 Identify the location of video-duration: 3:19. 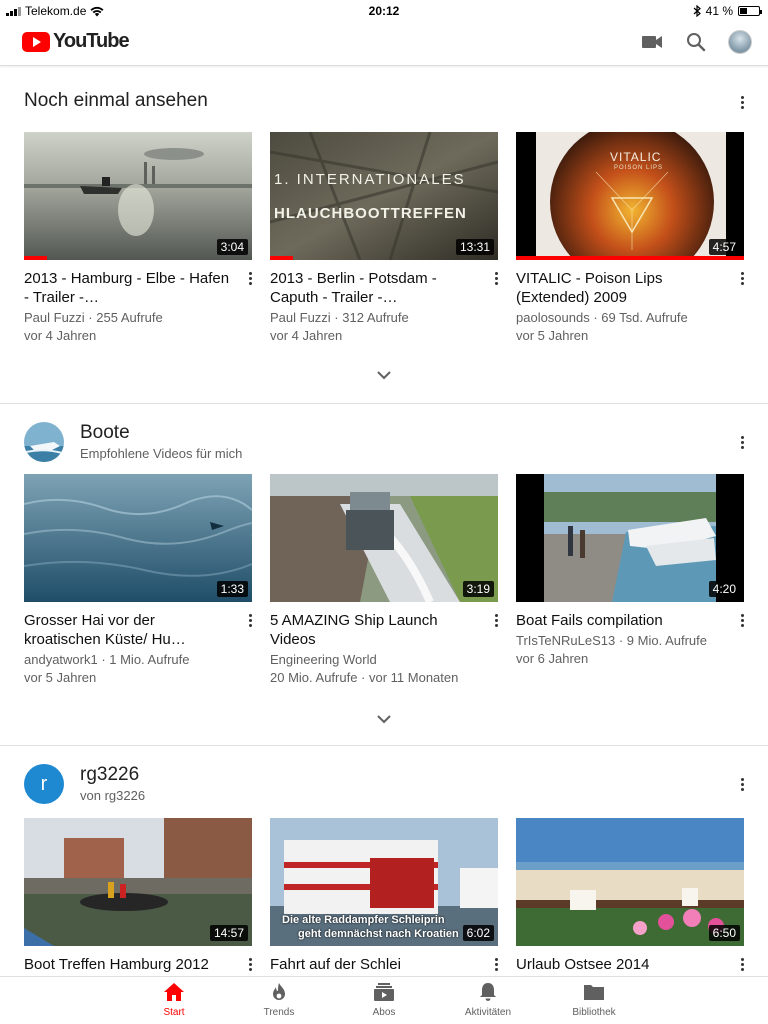
(478, 589).